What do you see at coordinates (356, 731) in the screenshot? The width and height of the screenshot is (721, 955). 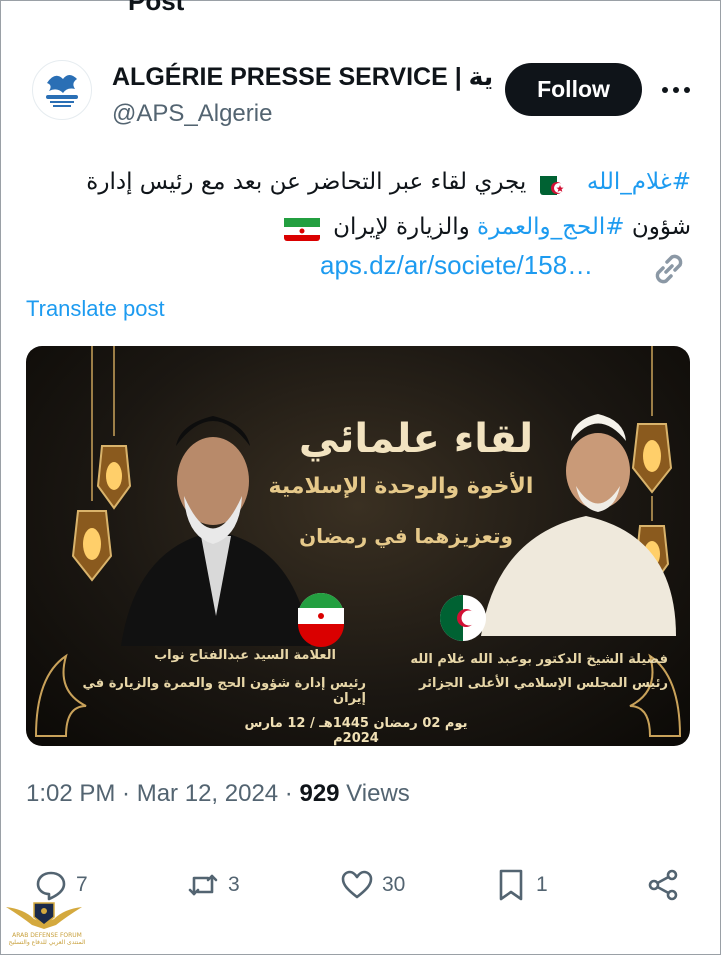 I see `media-date: يوم 02 رمضان 1445هـ / 12 مارس 2024م` at bounding box center [356, 731].